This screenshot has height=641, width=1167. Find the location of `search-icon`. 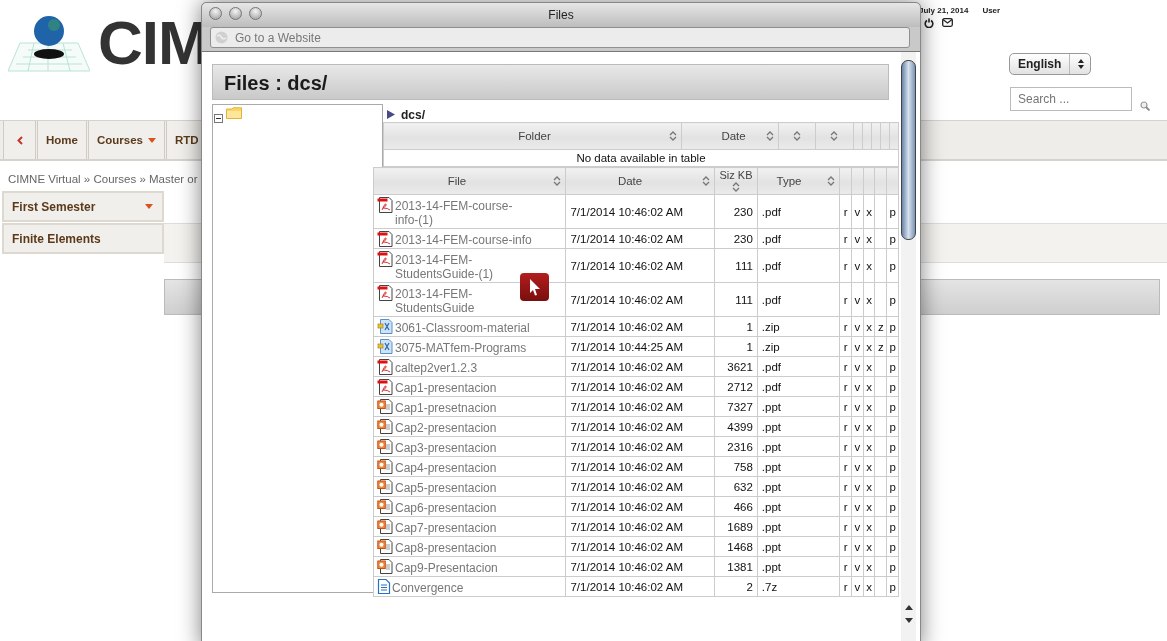

search-icon is located at coordinates (1145, 106).